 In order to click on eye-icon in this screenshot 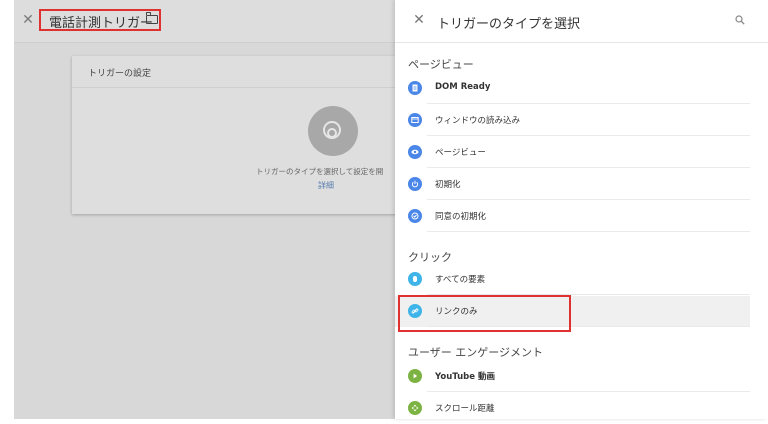, I will do `click(415, 152)`.